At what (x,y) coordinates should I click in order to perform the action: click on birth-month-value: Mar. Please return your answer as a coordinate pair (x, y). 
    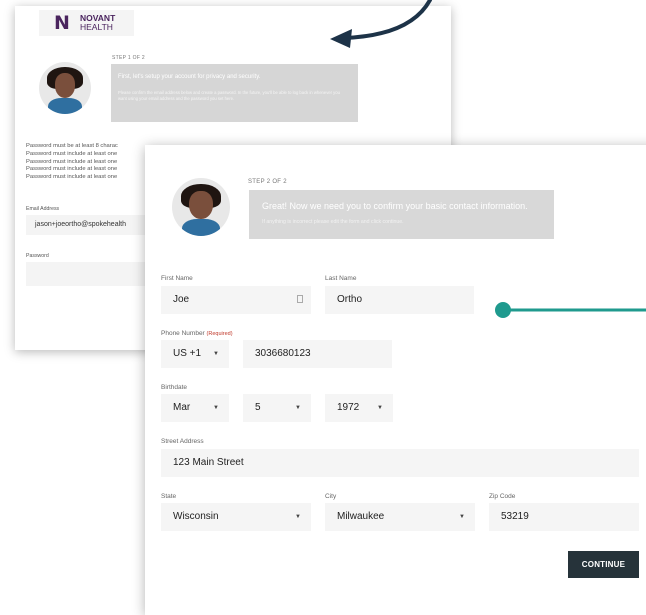
    Looking at the image, I should click on (182, 407).